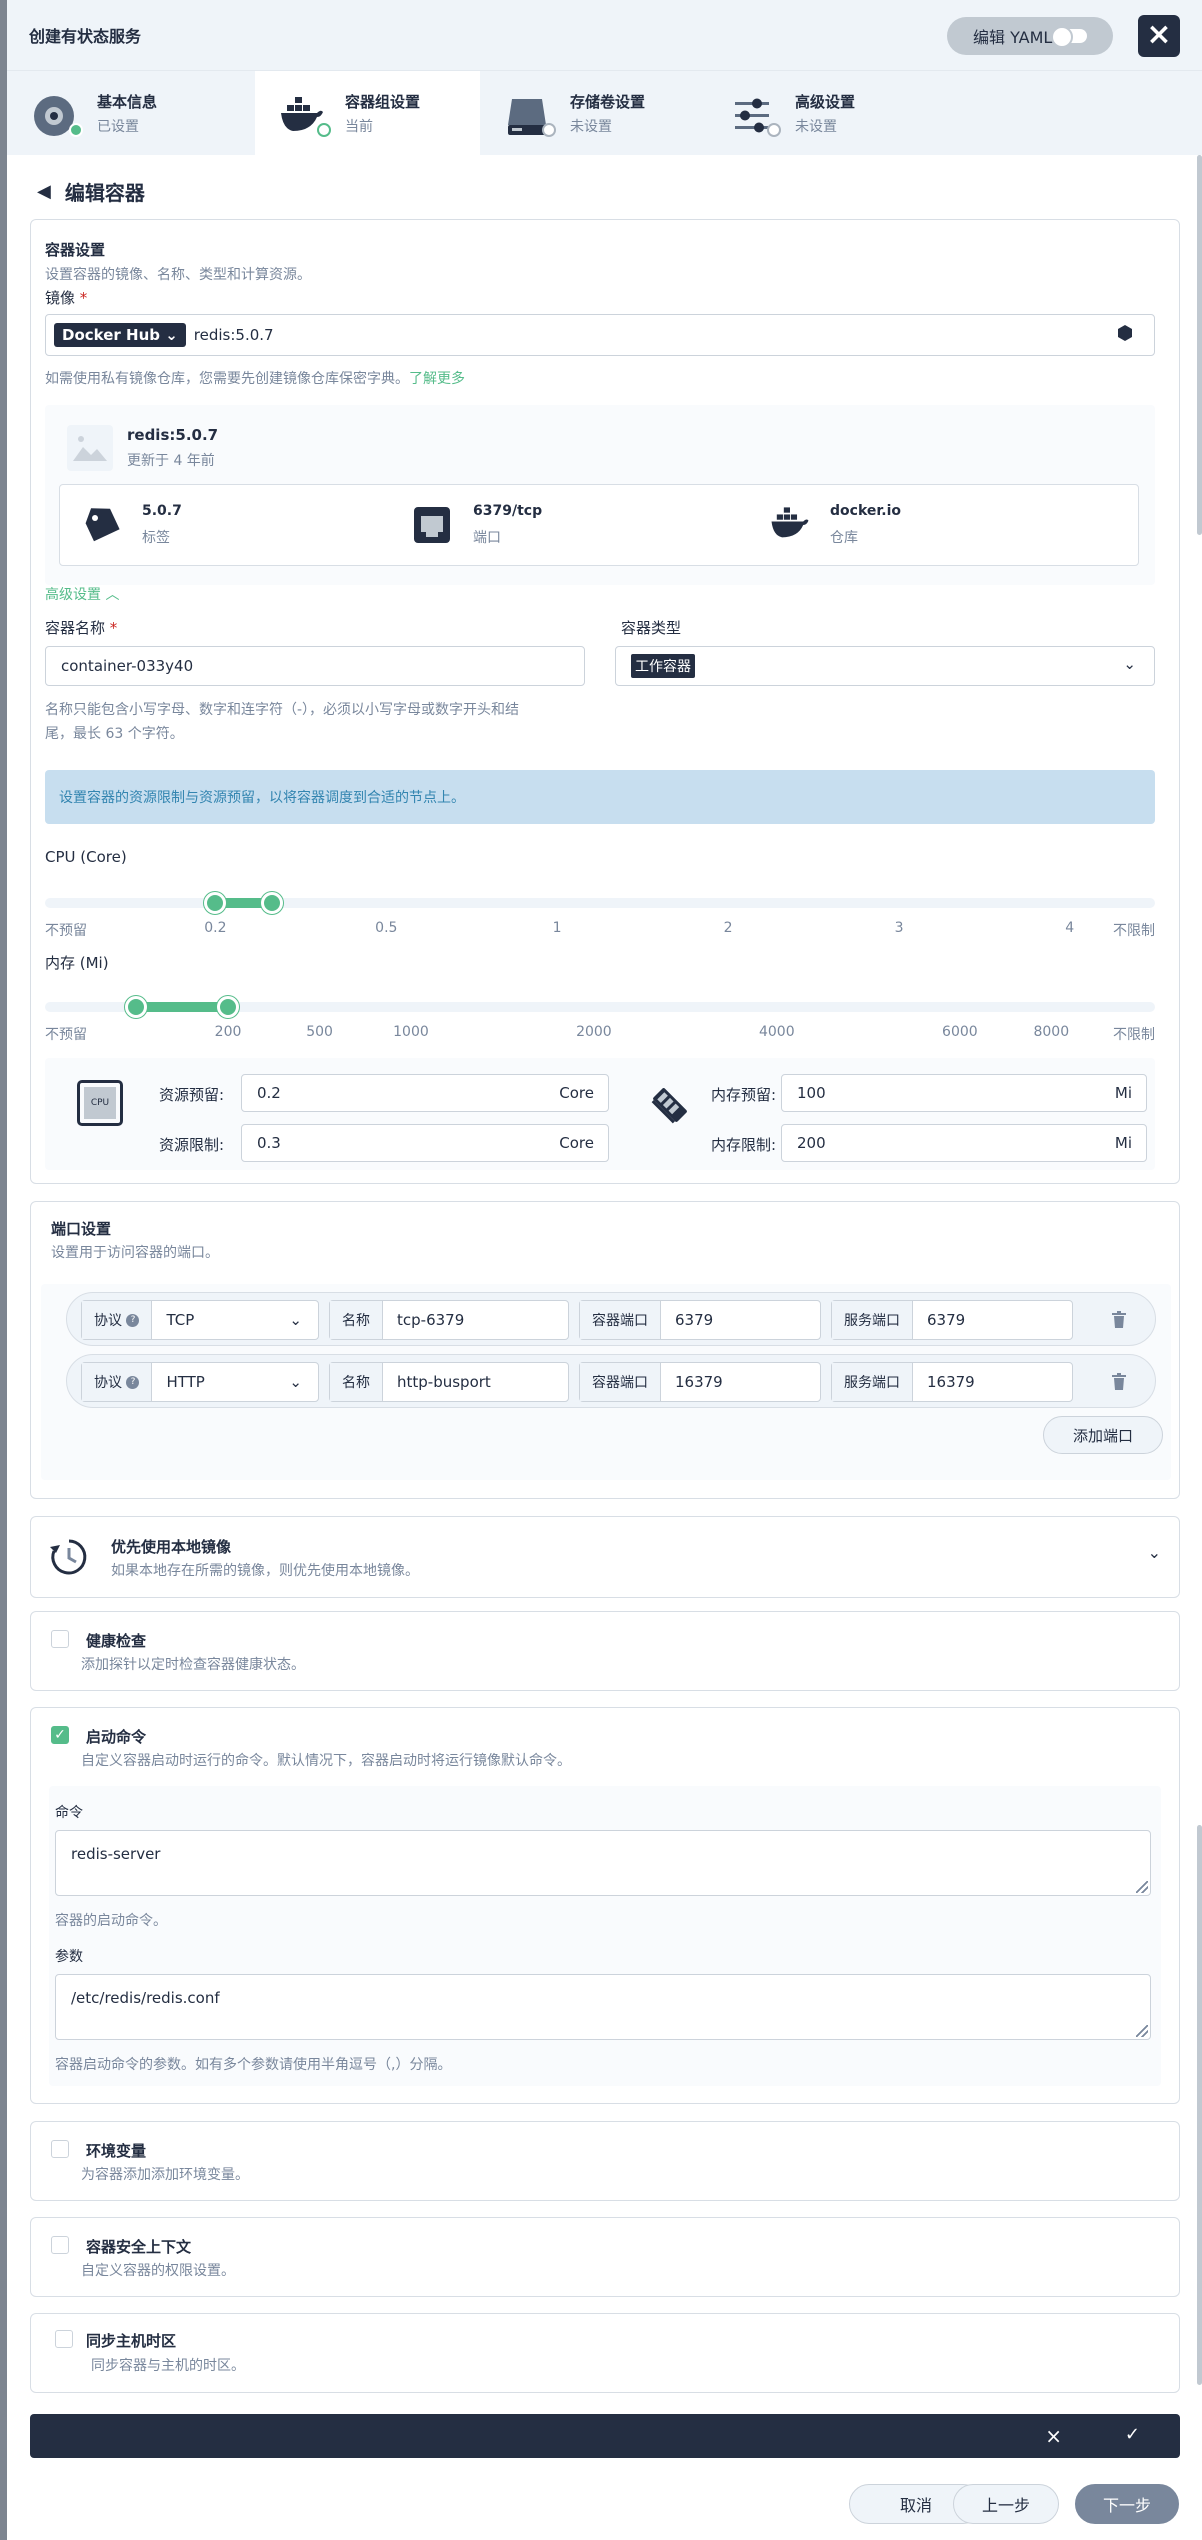  What do you see at coordinates (86, 857) in the screenshot?
I see `cpu-slider-label: CPU (Core)` at bounding box center [86, 857].